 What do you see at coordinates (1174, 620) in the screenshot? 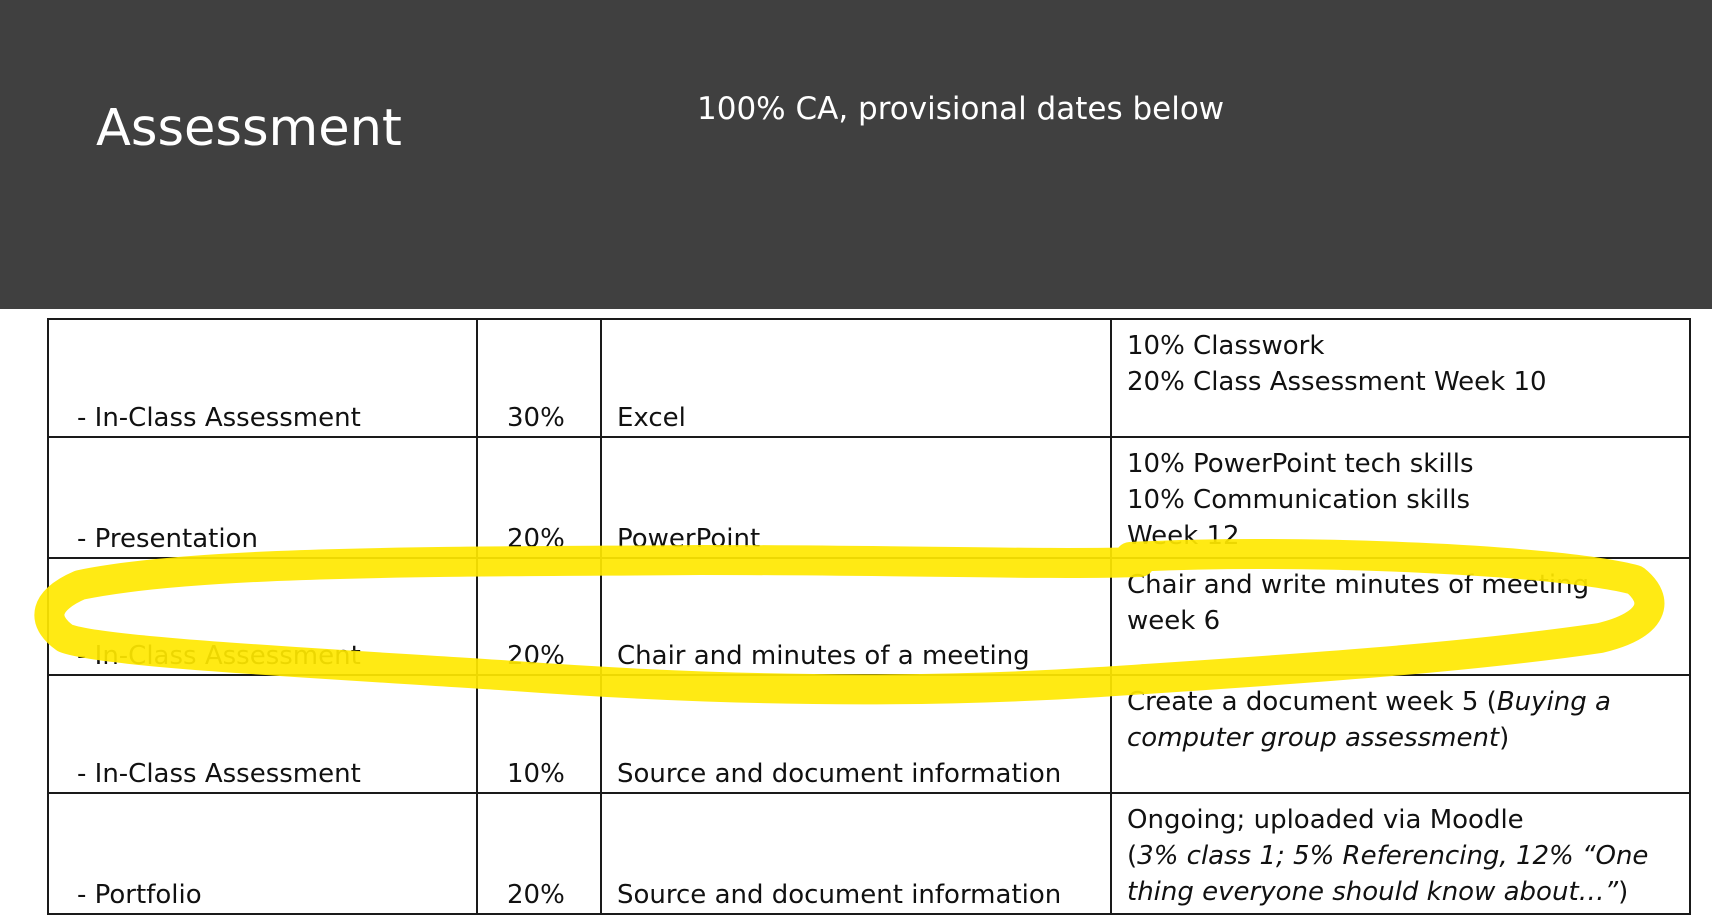
I see `detail-line: week 6` at bounding box center [1174, 620].